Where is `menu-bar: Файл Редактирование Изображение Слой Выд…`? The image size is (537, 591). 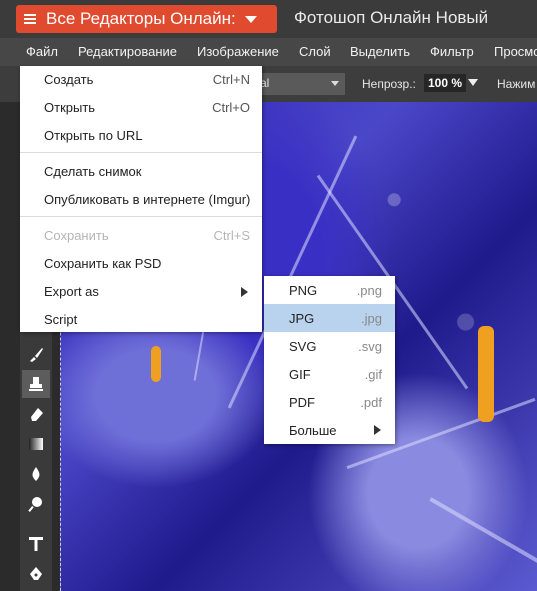 menu-bar: Файл Редактирование Изображение Слой Выд… is located at coordinates (268, 52).